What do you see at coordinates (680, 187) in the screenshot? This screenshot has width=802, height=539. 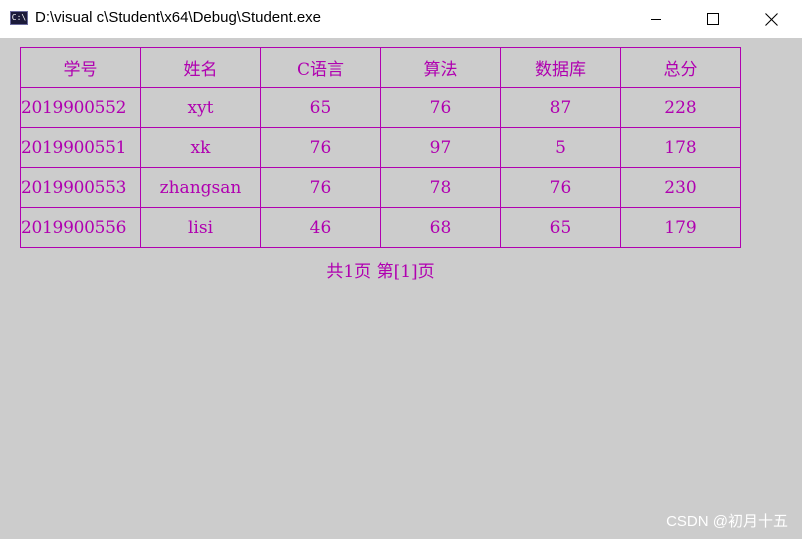 I see `cell-total: 230` at bounding box center [680, 187].